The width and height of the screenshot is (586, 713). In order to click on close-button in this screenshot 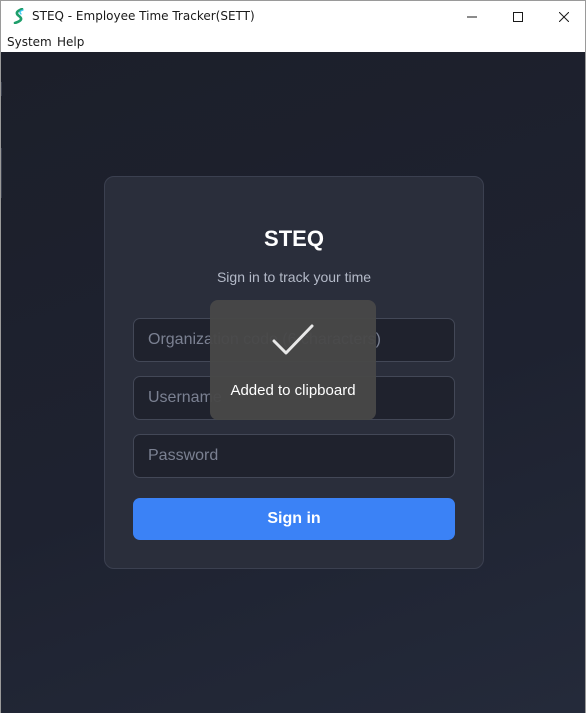, I will do `click(563, 16)`.